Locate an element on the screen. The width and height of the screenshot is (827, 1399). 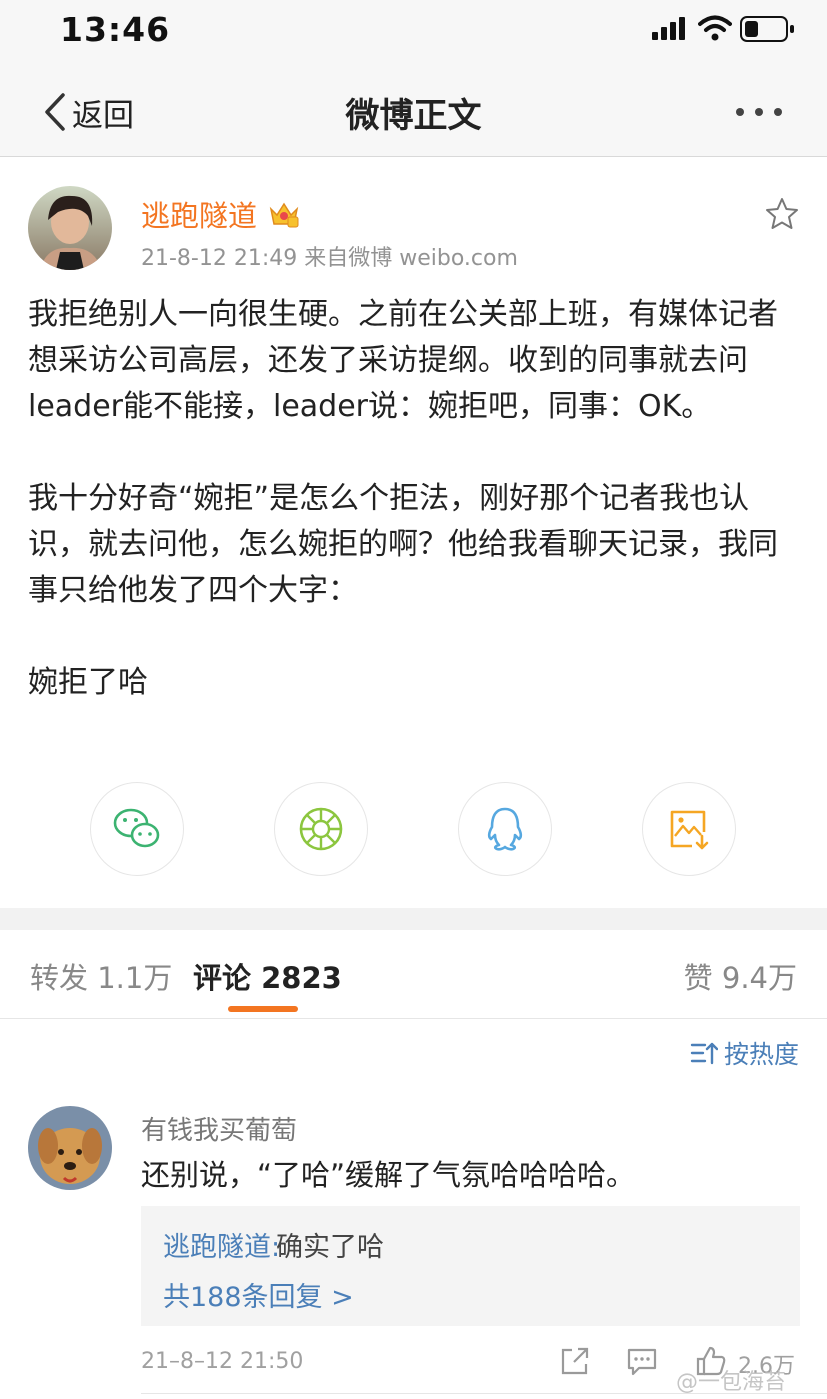
comment-time: 21–8–12 21:50 is located at coordinates (222, 1361).